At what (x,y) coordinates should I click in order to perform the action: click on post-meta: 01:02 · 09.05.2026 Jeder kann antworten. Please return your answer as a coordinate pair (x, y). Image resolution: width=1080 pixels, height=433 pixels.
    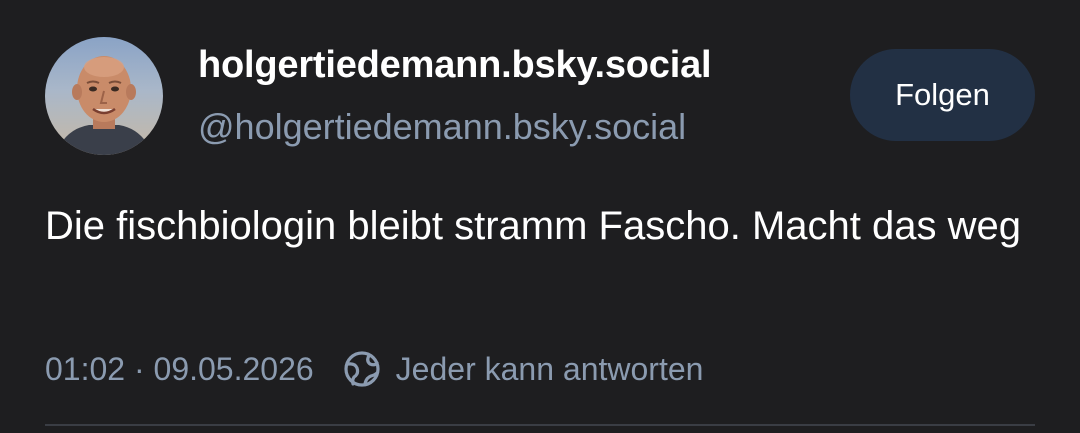
    Looking at the image, I should click on (374, 369).